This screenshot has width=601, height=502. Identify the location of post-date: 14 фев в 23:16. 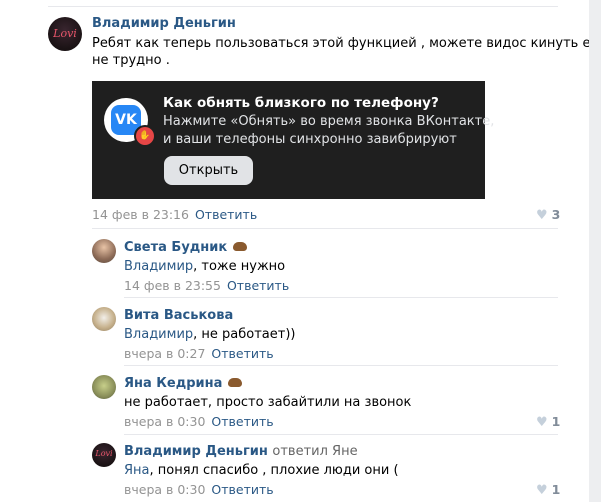
(140, 214).